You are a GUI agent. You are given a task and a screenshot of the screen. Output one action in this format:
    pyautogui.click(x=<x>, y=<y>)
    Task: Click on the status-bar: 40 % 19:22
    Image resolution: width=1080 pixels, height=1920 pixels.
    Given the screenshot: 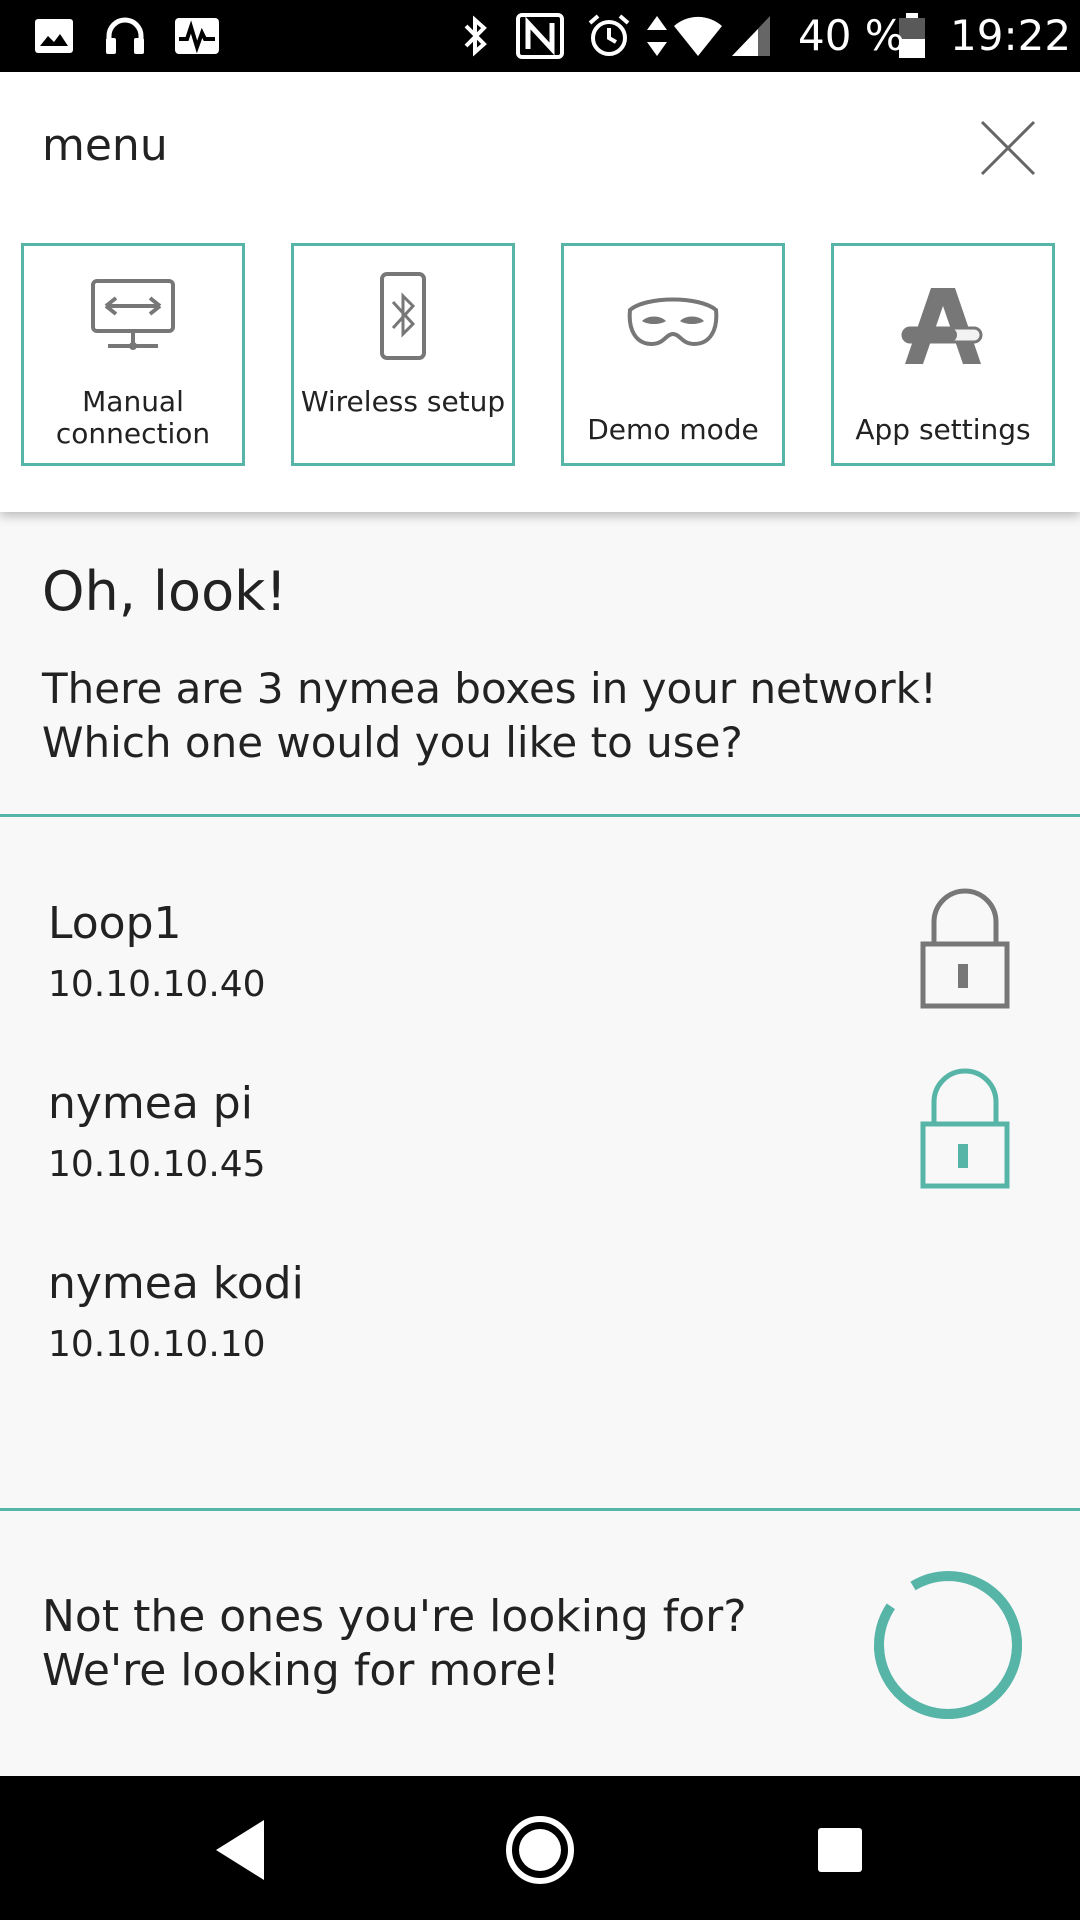 What is the action you would take?
    pyautogui.click(x=540, y=36)
    